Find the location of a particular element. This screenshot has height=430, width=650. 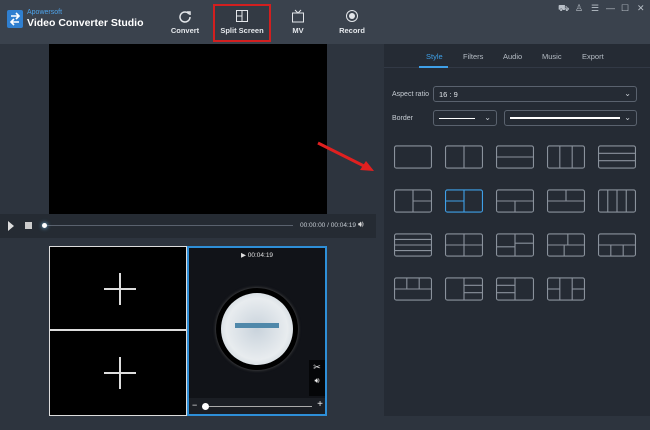

time-display: 00:00:00 / 00:04:19 is located at coordinates (328, 225).